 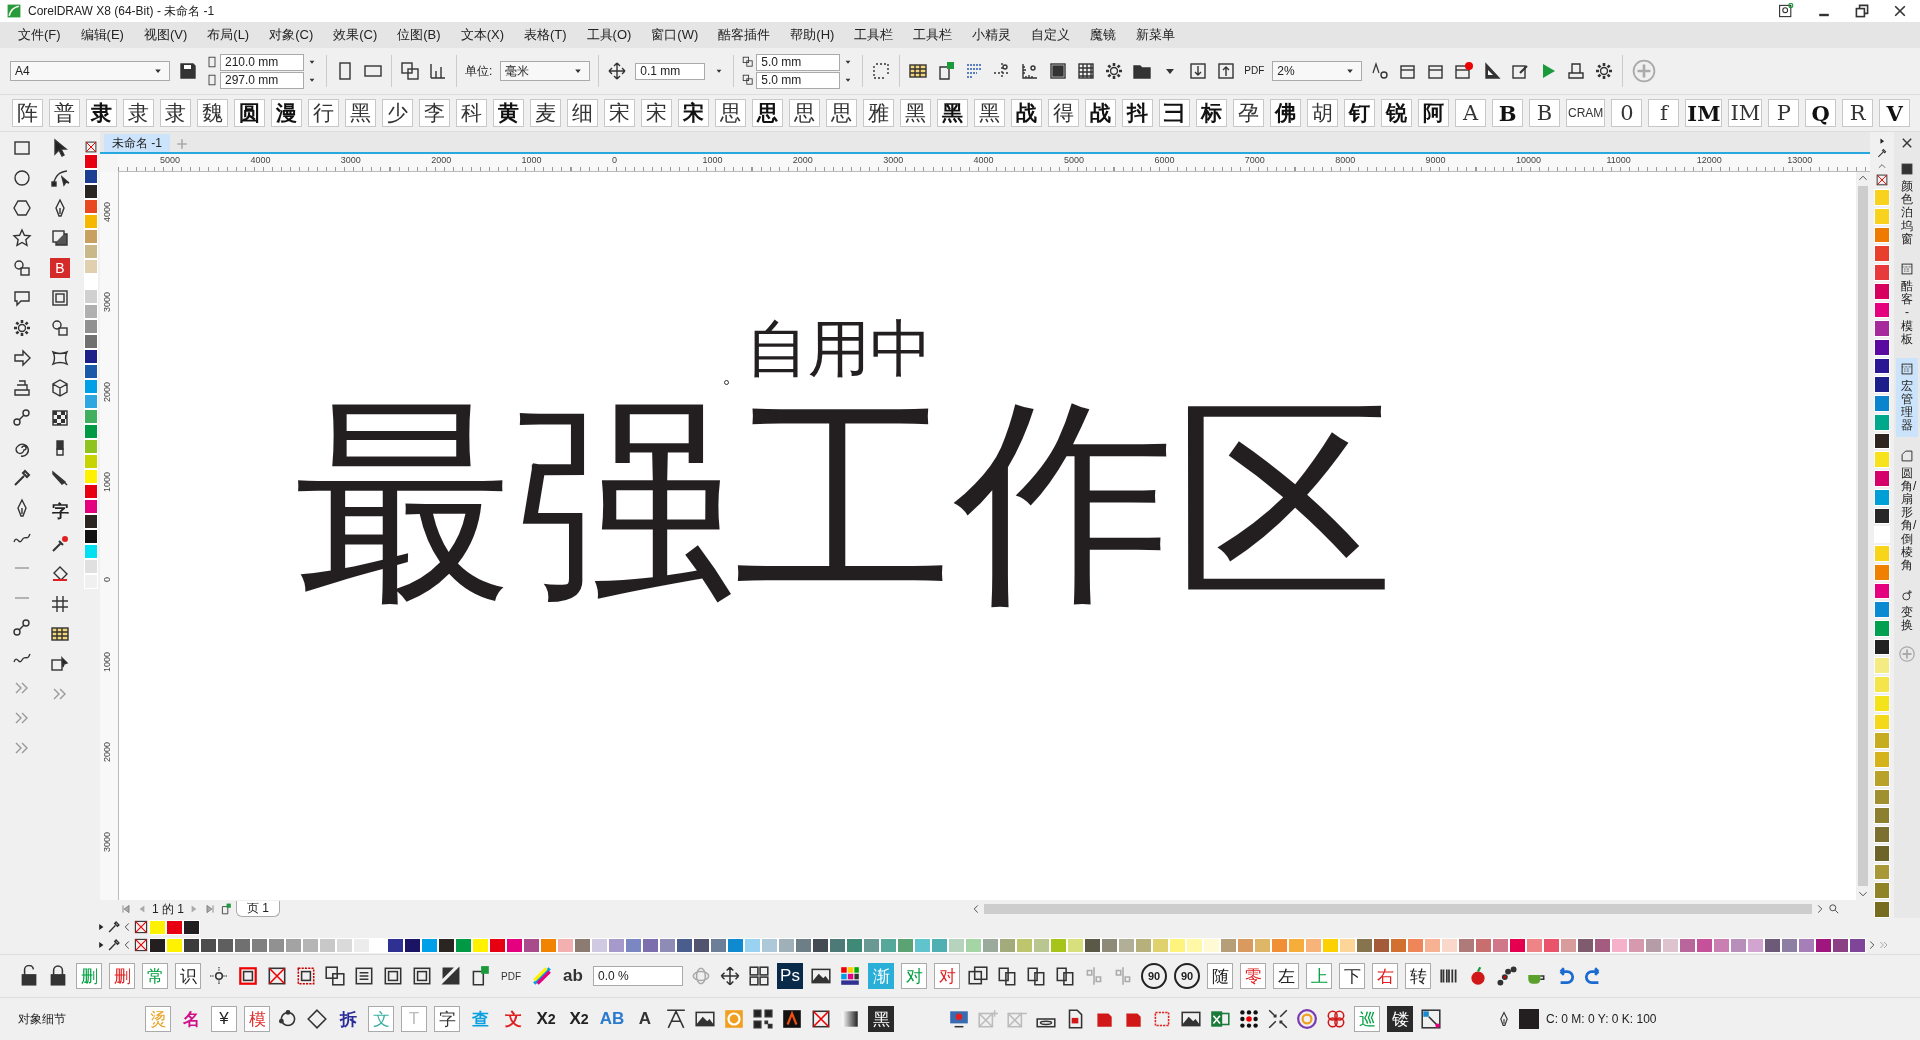 I want to click on font-preset-button: 彐, so click(x=1174, y=113).